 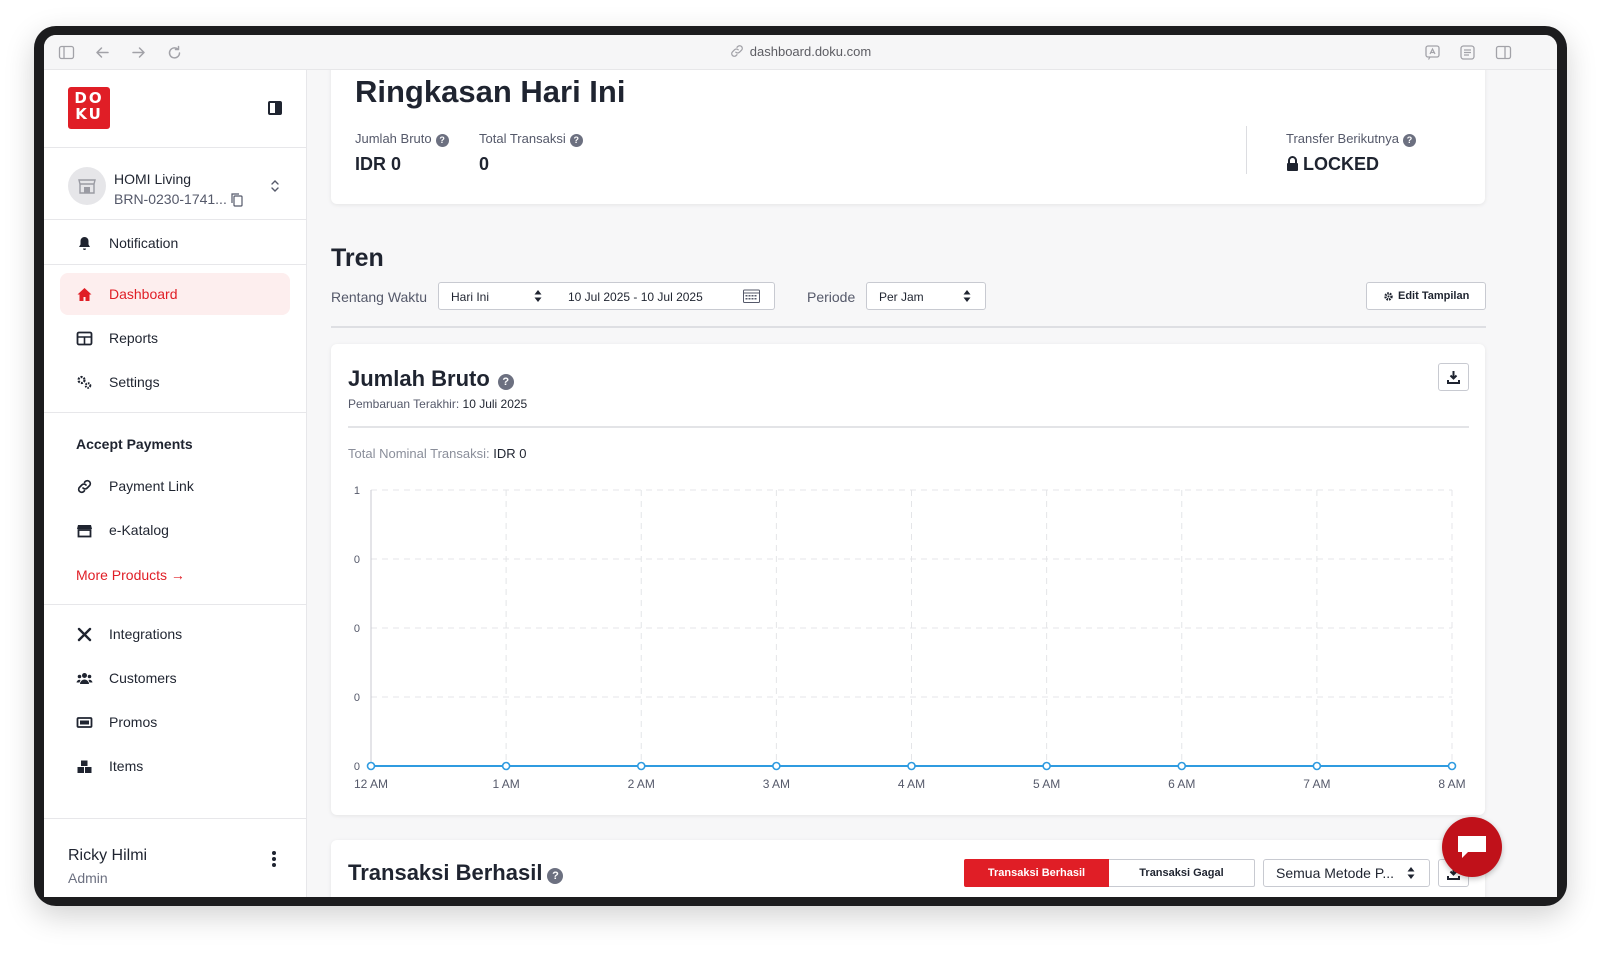 What do you see at coordinates (88, 878) in the screenshot?
I see `user-role: Admin` at bounding box center [88, 878].